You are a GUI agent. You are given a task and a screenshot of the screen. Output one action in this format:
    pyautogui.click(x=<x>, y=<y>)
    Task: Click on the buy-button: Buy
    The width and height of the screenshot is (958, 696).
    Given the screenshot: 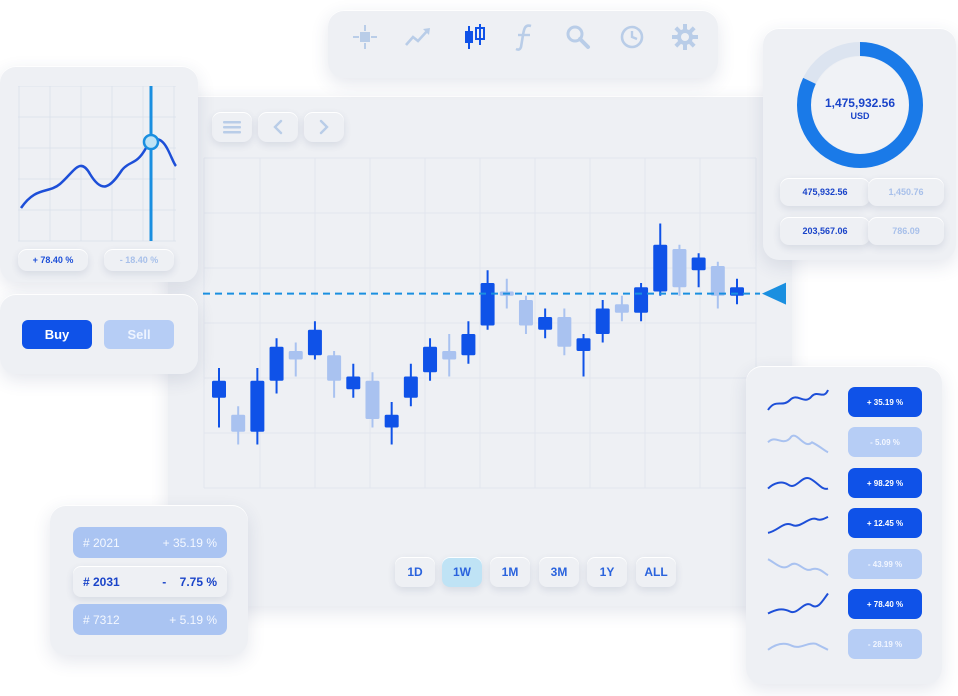 What is the action you would take?
    pyautogui.click(x=57, y=334)
    